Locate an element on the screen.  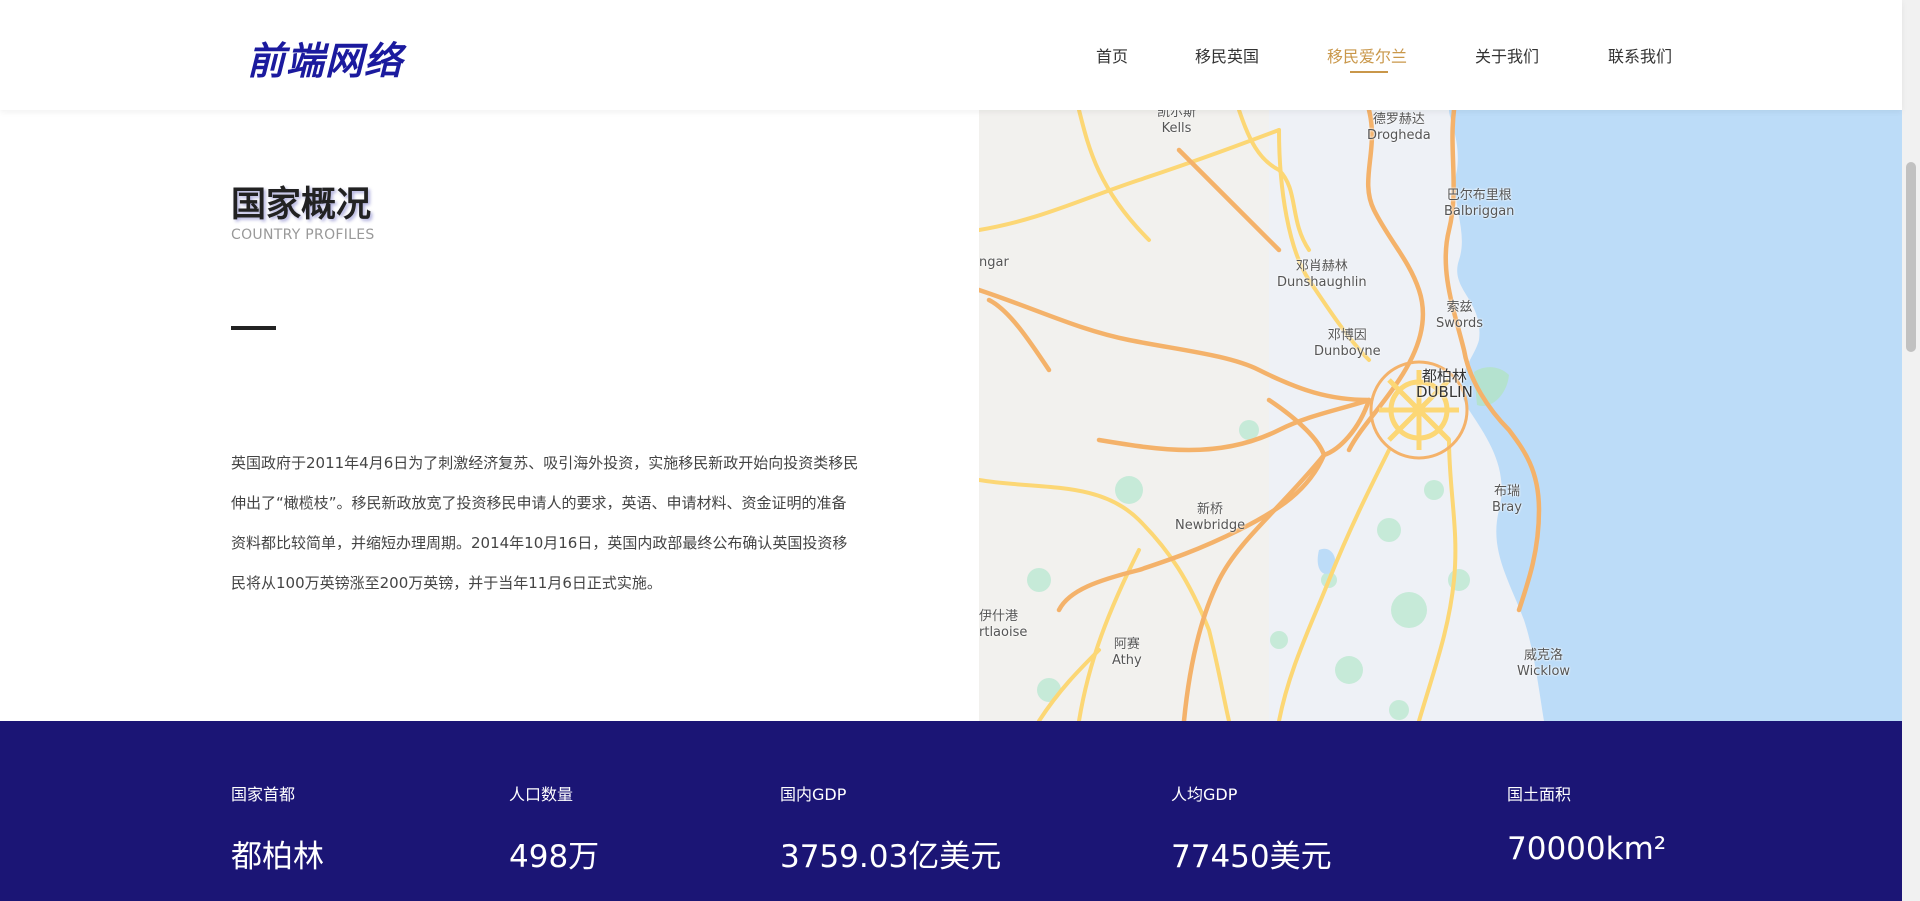
stat-value: 3759.03亿美元 is located at coordinates (891, 857).